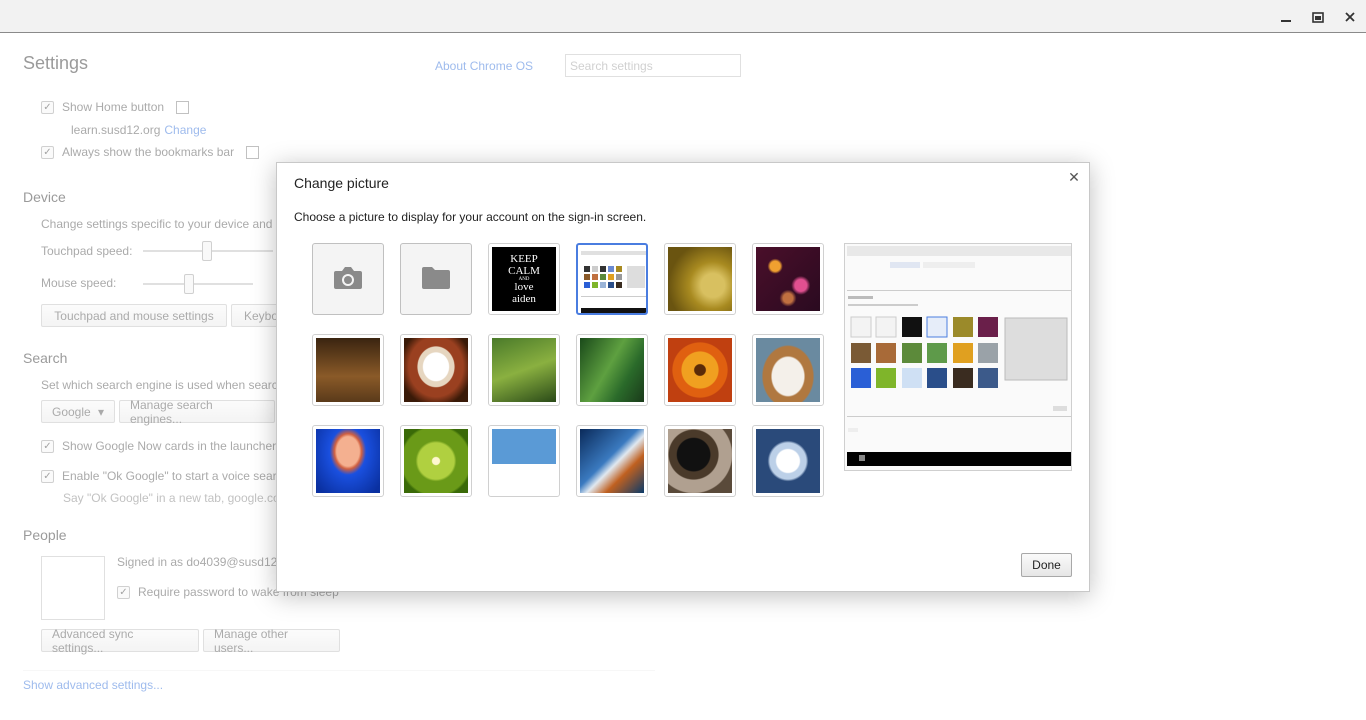 Image resolution: width=1366 pixels, height=720 pixels. I want to click on ok-google-hint: Say "Ok Google" in a new tab, google.co, so click(171, 498).